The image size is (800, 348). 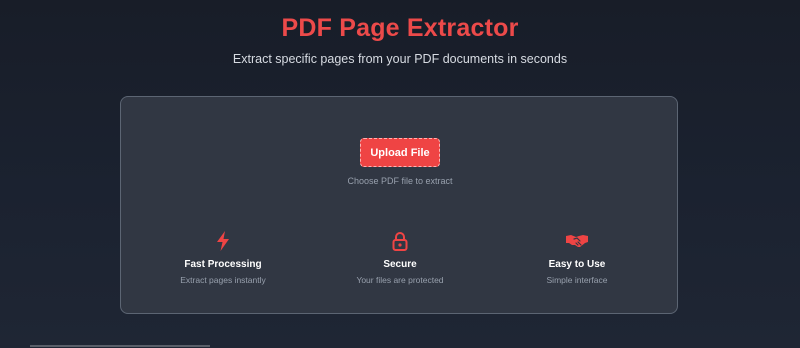 I want to click on feature-title: Easy to Use, so click(x=577, y=264).